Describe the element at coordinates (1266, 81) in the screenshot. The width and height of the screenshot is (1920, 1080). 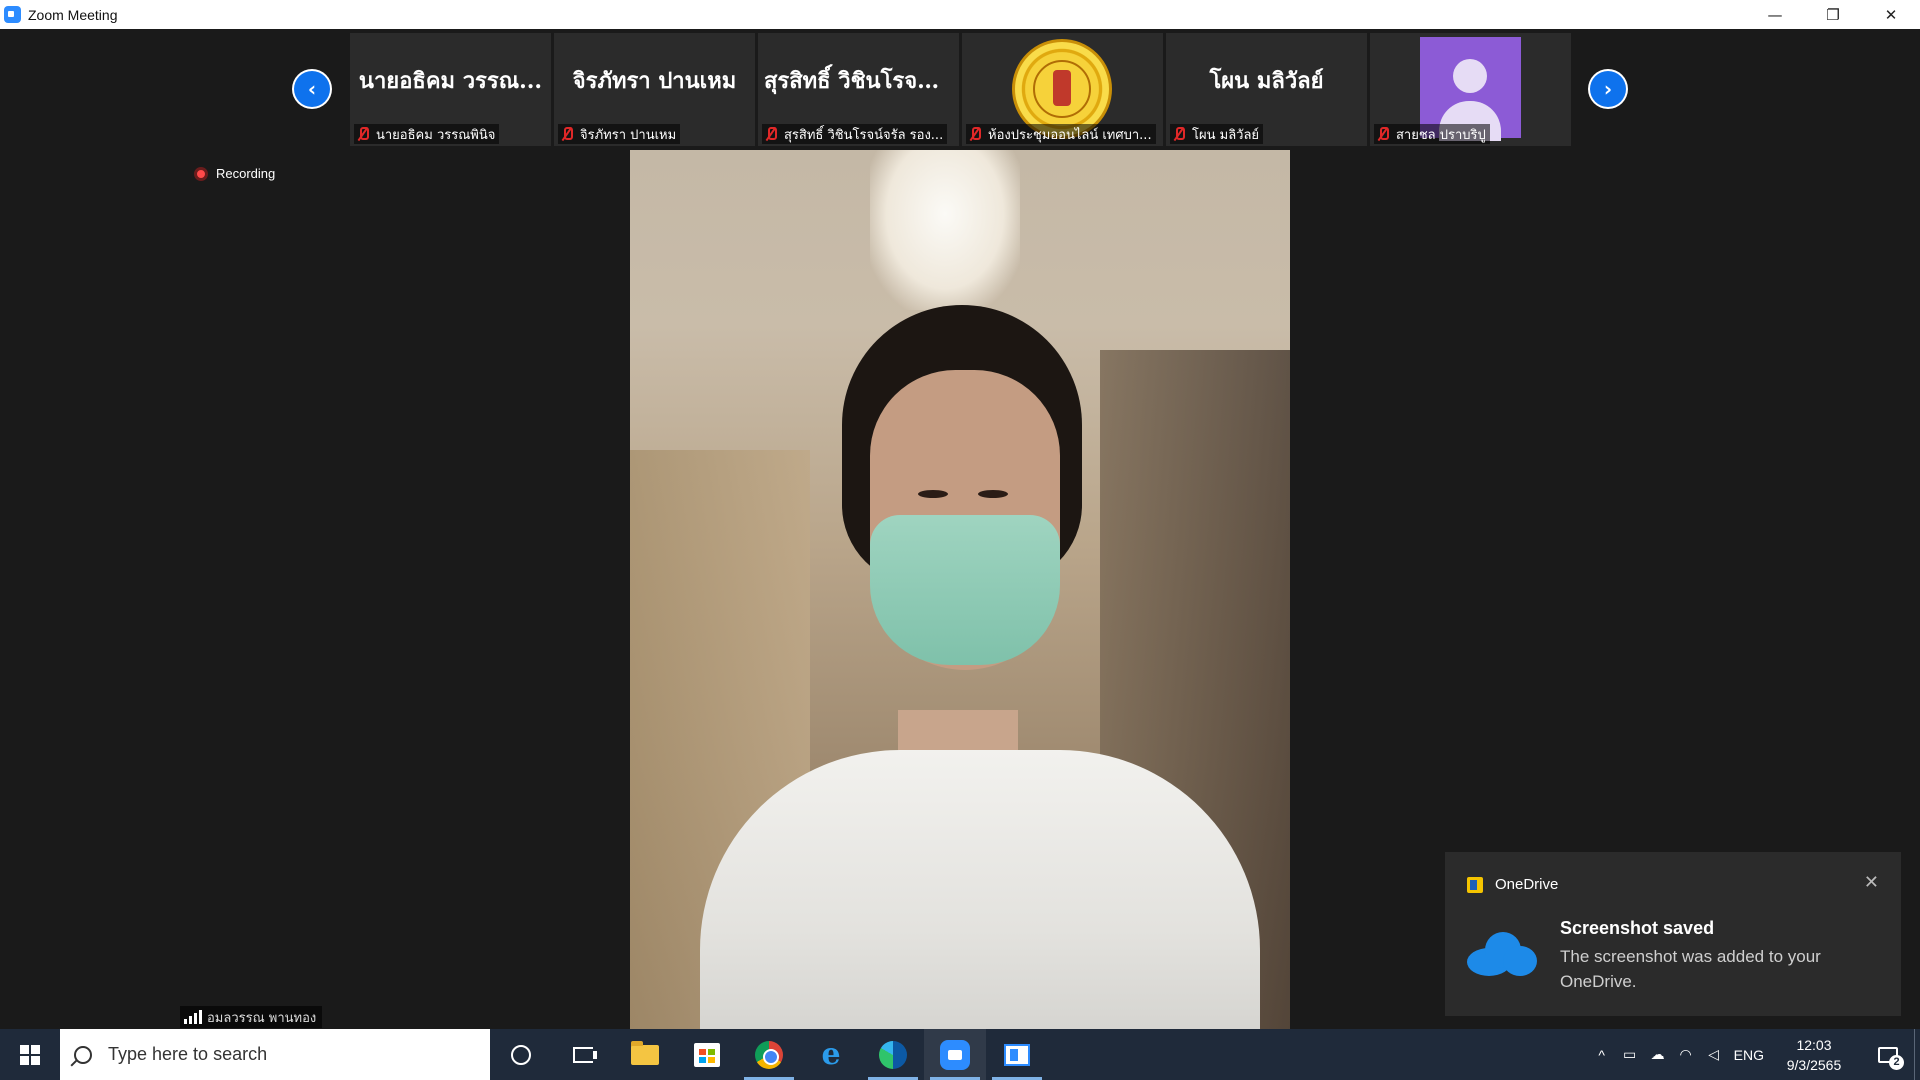
I see `participant-display-name: โผน มลิวัลย์` at that location.